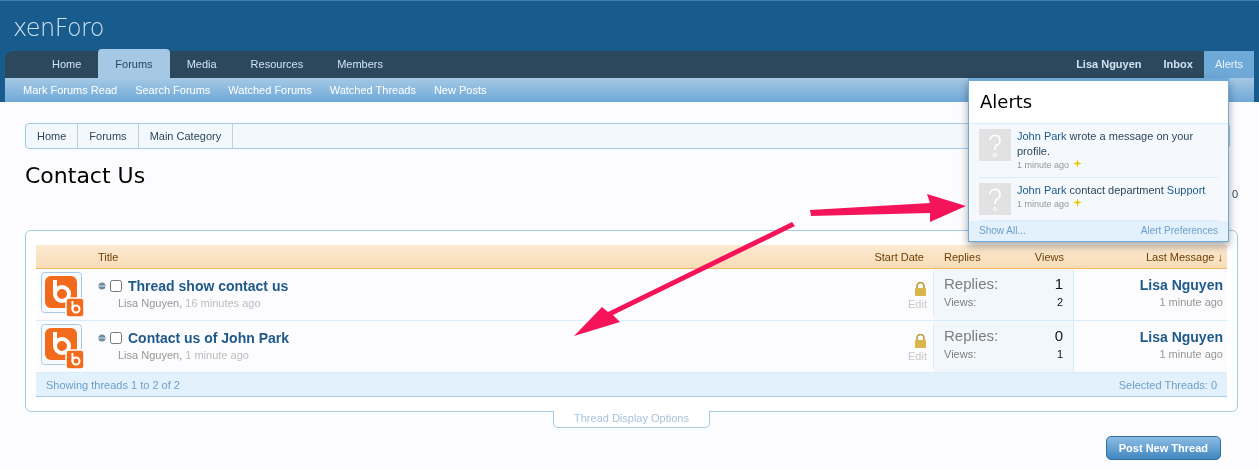 Image resolution: width=1259 pixels, height=469 pixels. I want to click on site-logo: xenForo, so click(52, 28).